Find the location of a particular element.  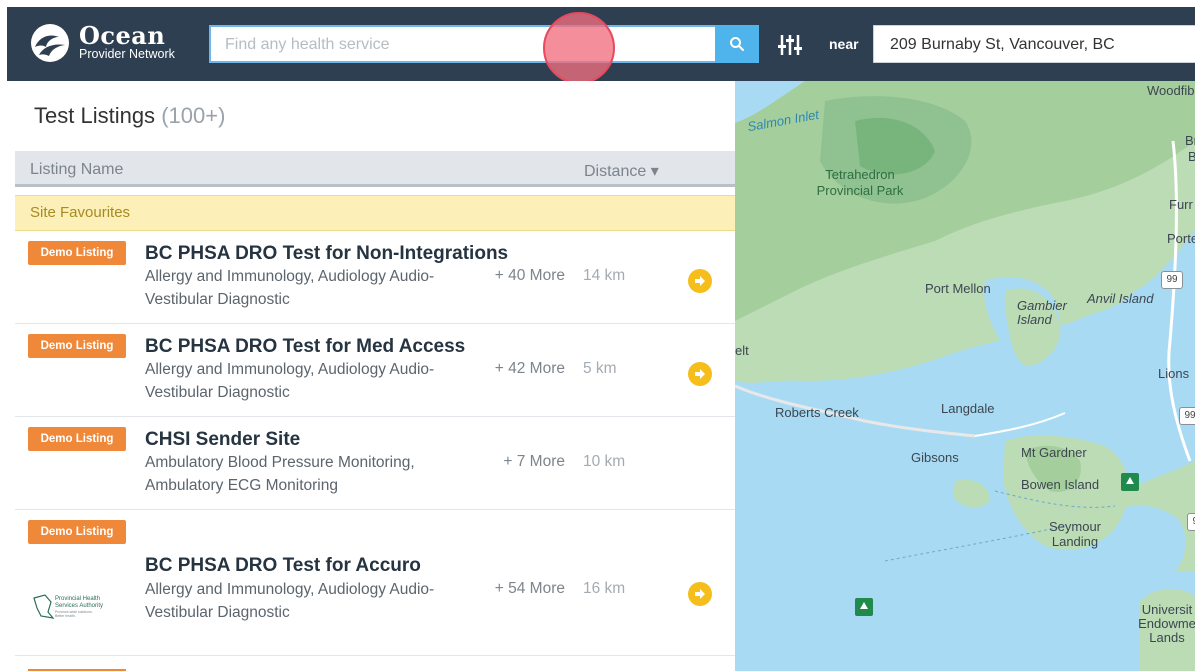

map-label-seymour: Seymour Landing is located at coordinates (1075, 534).